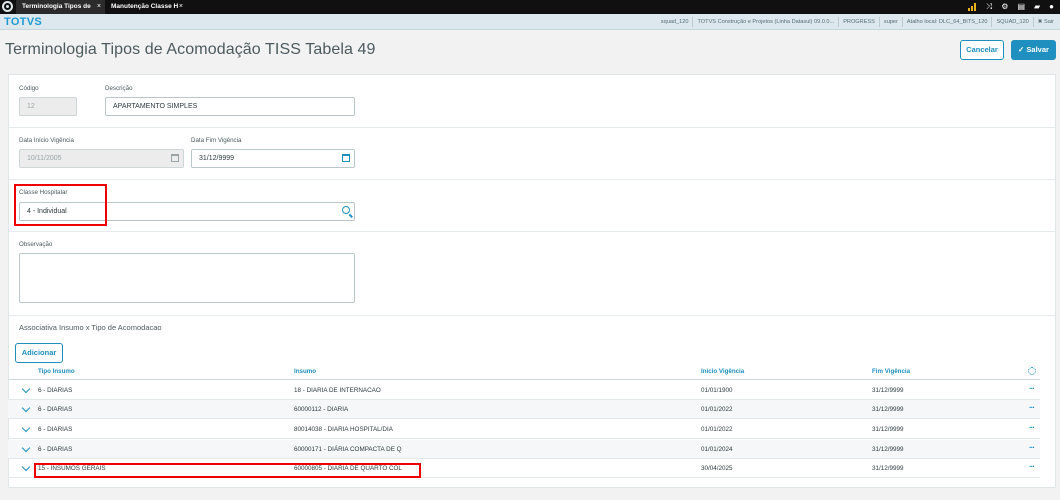 The height and width of the screenshot is (500, 1060). I want to click on data-fim-label: Data Fim Vigência, so click(216, 140).